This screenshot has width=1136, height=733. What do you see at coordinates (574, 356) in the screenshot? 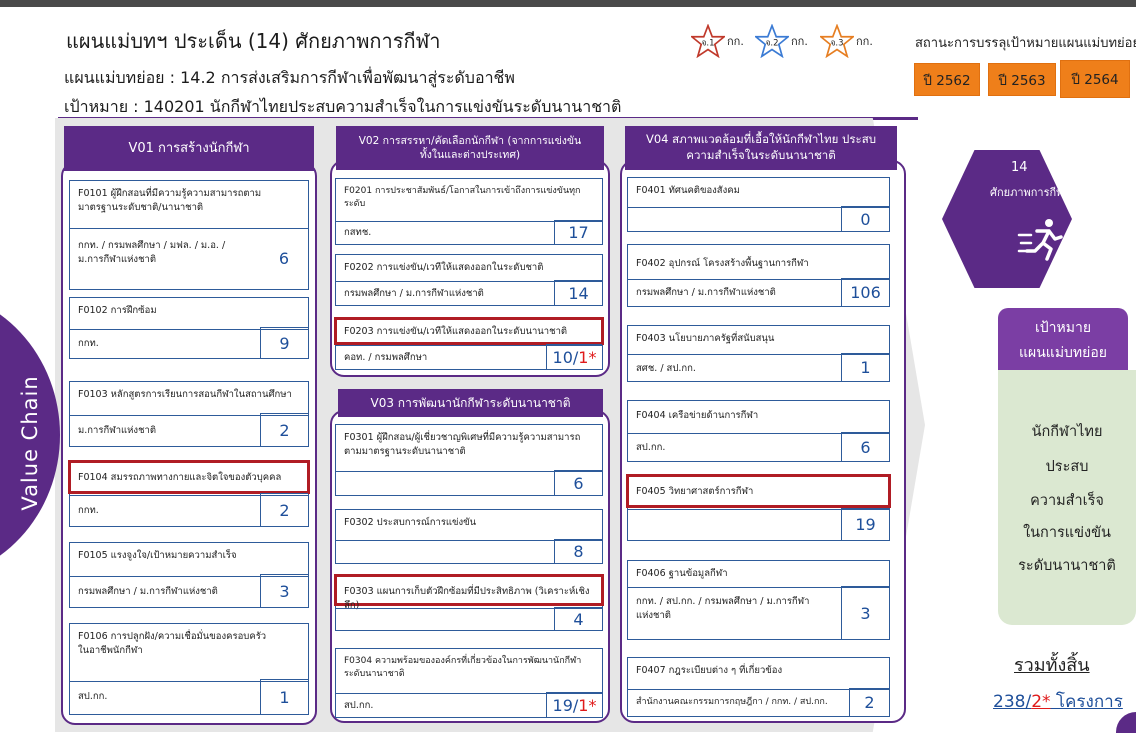
I see `card-count: 10/1*` at bounding box center [574, 356].